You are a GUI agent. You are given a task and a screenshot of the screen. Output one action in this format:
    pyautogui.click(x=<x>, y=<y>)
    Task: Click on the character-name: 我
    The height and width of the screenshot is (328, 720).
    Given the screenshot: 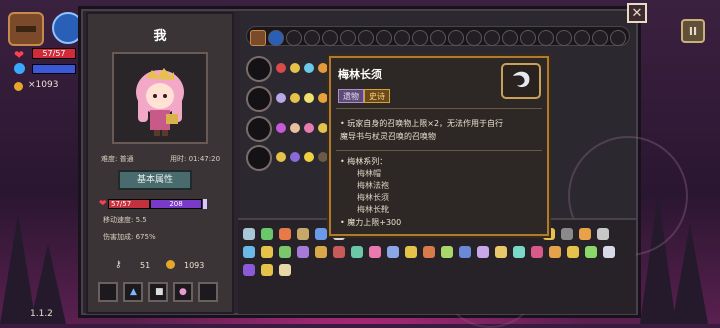 What is the action you would take?
    pyautogui.click(x=160, y=36)
    